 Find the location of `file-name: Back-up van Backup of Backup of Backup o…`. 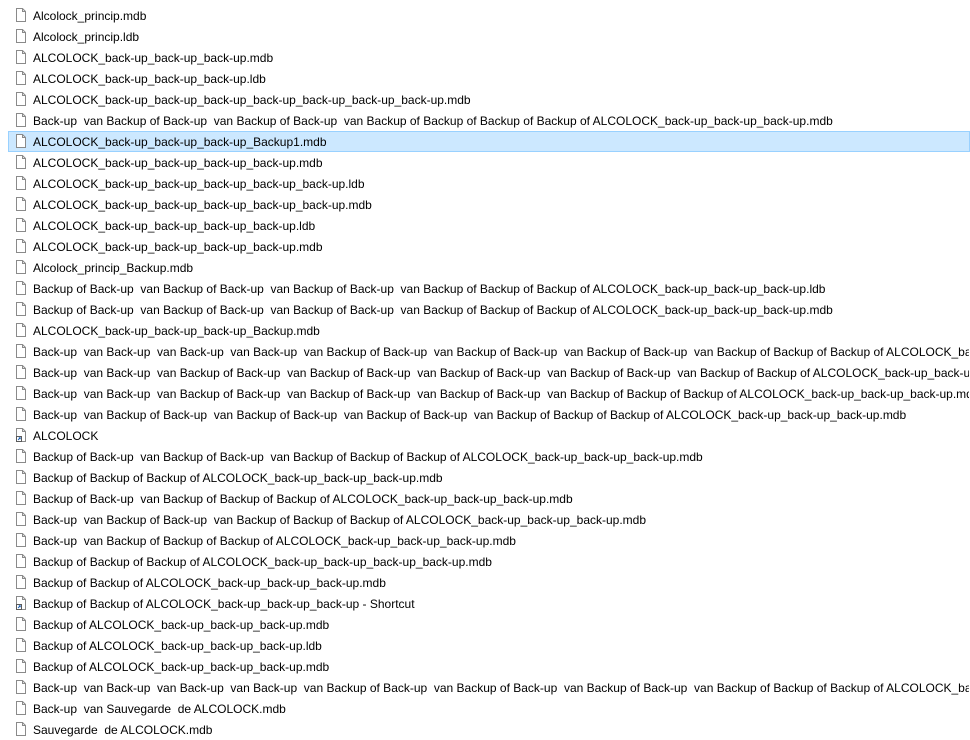

file-name: Back-up van Backup of Backup of Backup o… is located at coordinates (274, 541).